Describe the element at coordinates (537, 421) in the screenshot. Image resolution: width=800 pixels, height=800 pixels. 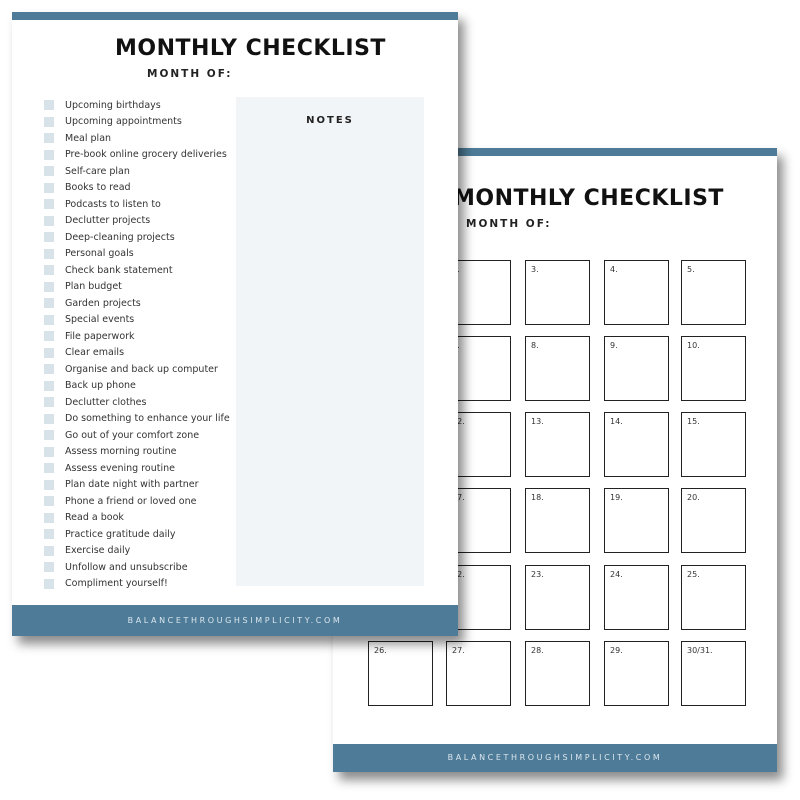
I see `day-number: 13.` at that location.